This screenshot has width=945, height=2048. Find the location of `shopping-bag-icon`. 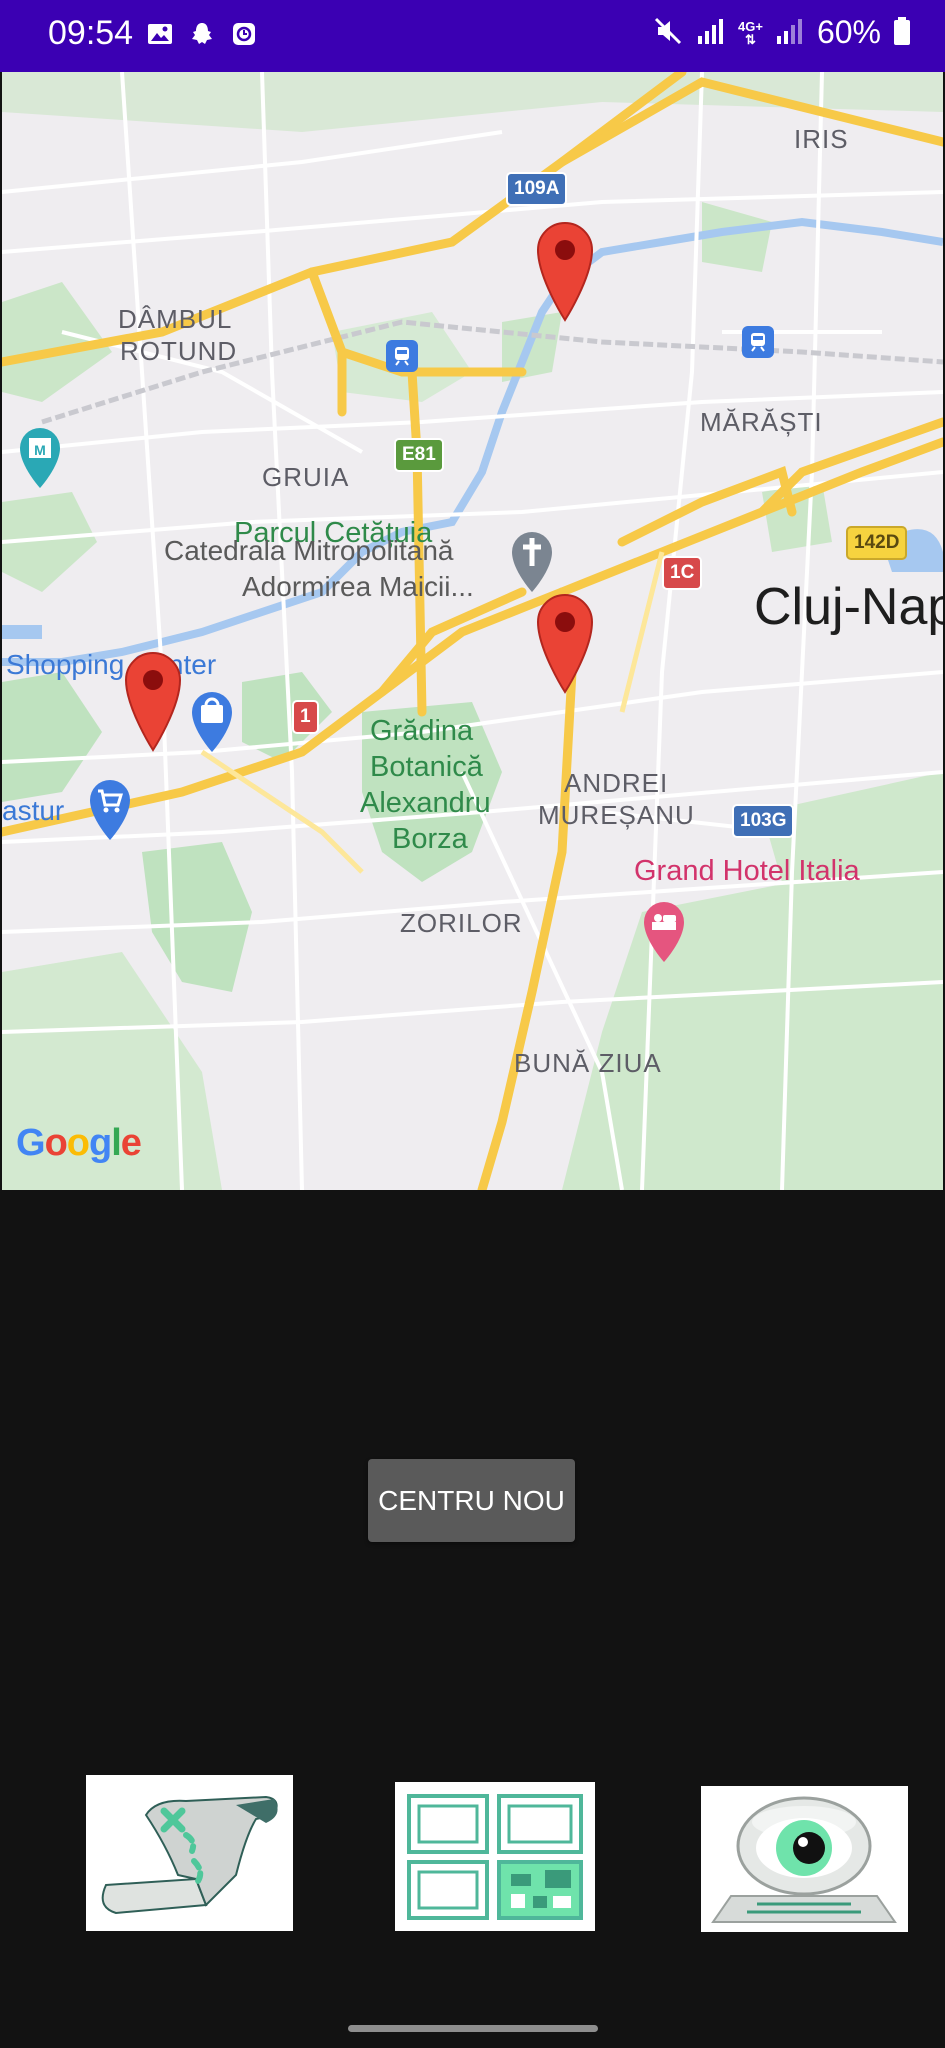

shopping-bag-icon is located at coordinates (212, 722).